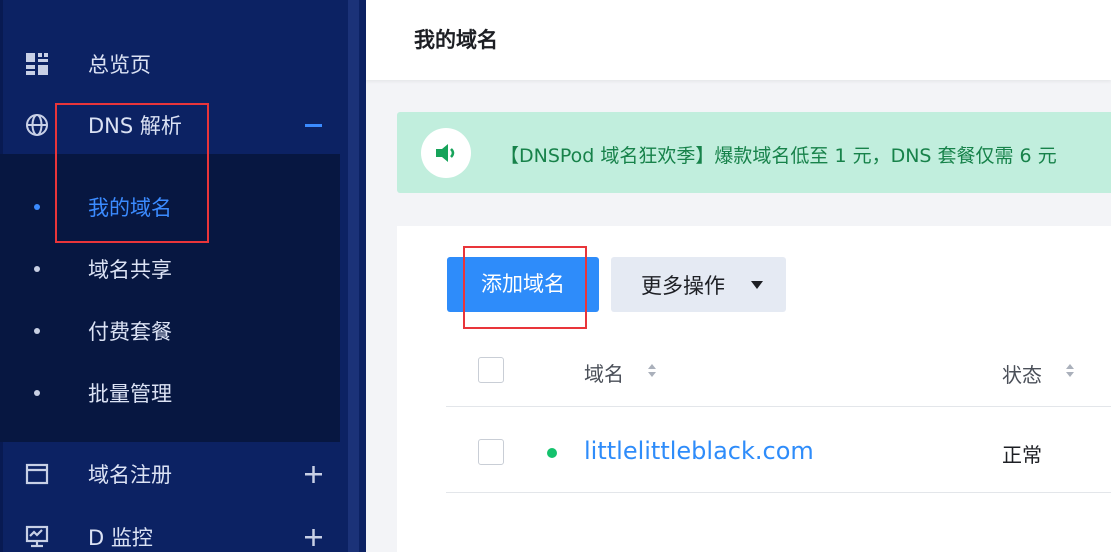 The image size is (1111, 552). I want to click on sidebar-item-dns: DNS 解析, so click(170, 125).